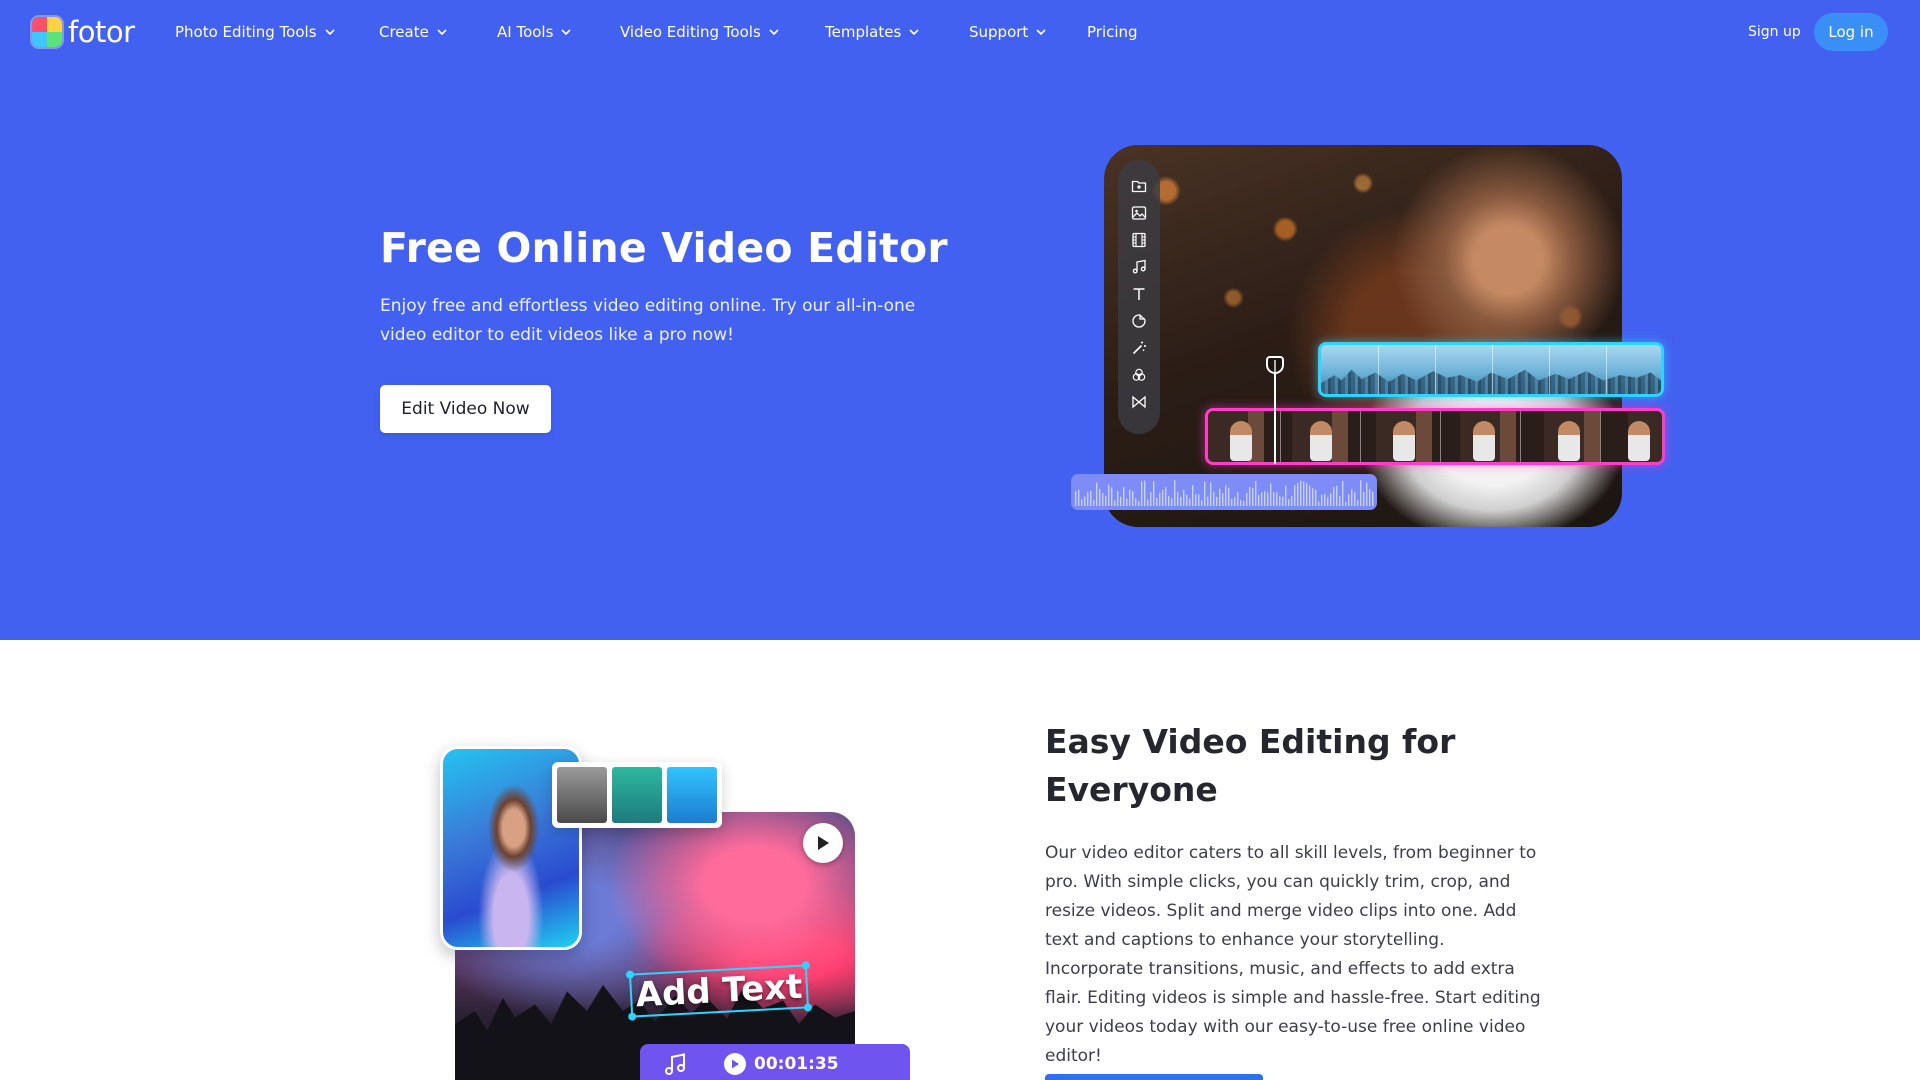 This screenshot has width=1920, height=1080. I want to click on brand-name: fotor, so click(101, 32).